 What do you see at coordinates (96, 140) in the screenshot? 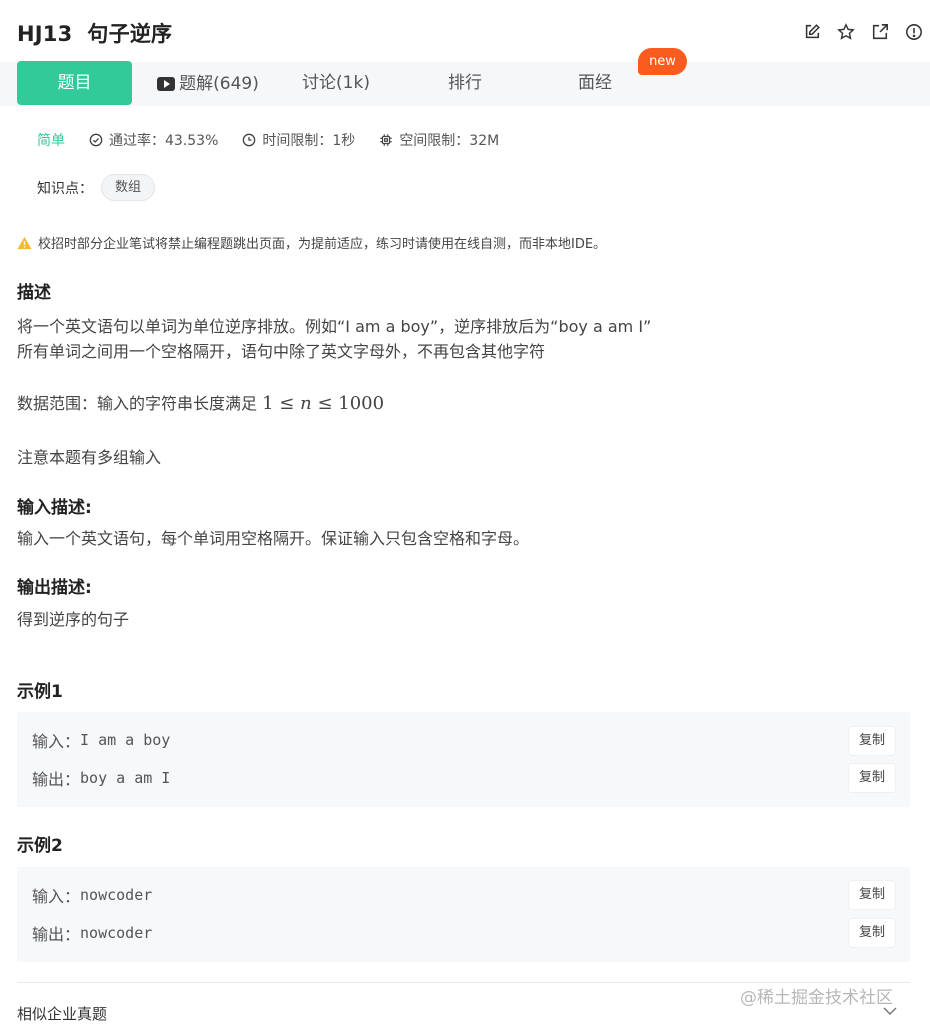
I see `check-circle-icon` at bounding box center [96, 140].